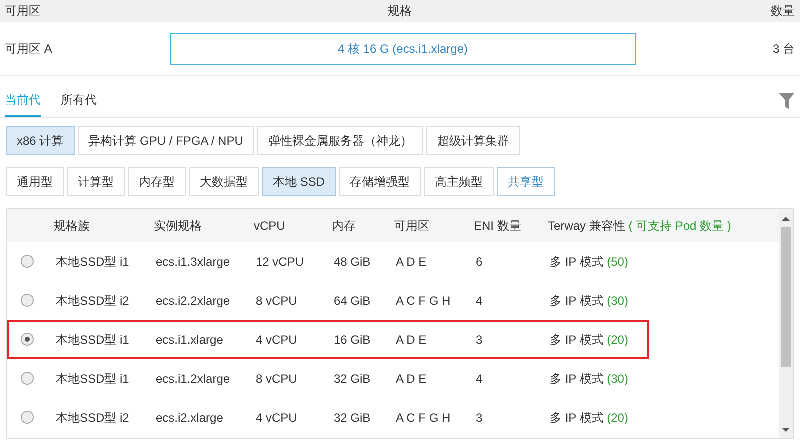  I want to click on filter-icon, so click(787, 101).